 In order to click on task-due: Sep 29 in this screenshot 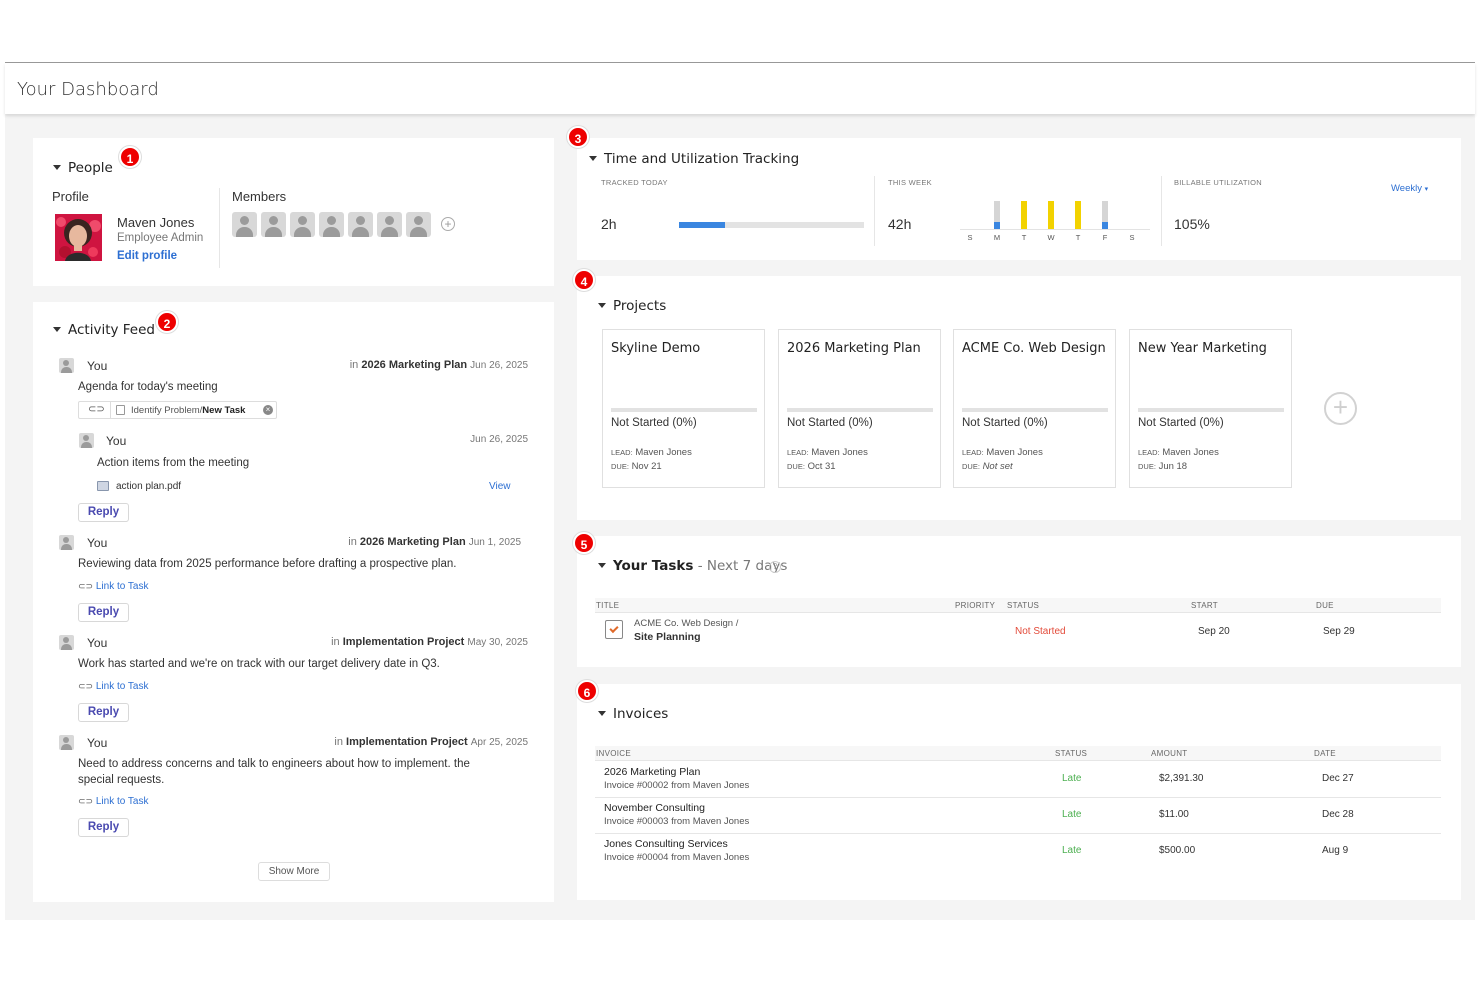, I will do `click(1339, 631)`.